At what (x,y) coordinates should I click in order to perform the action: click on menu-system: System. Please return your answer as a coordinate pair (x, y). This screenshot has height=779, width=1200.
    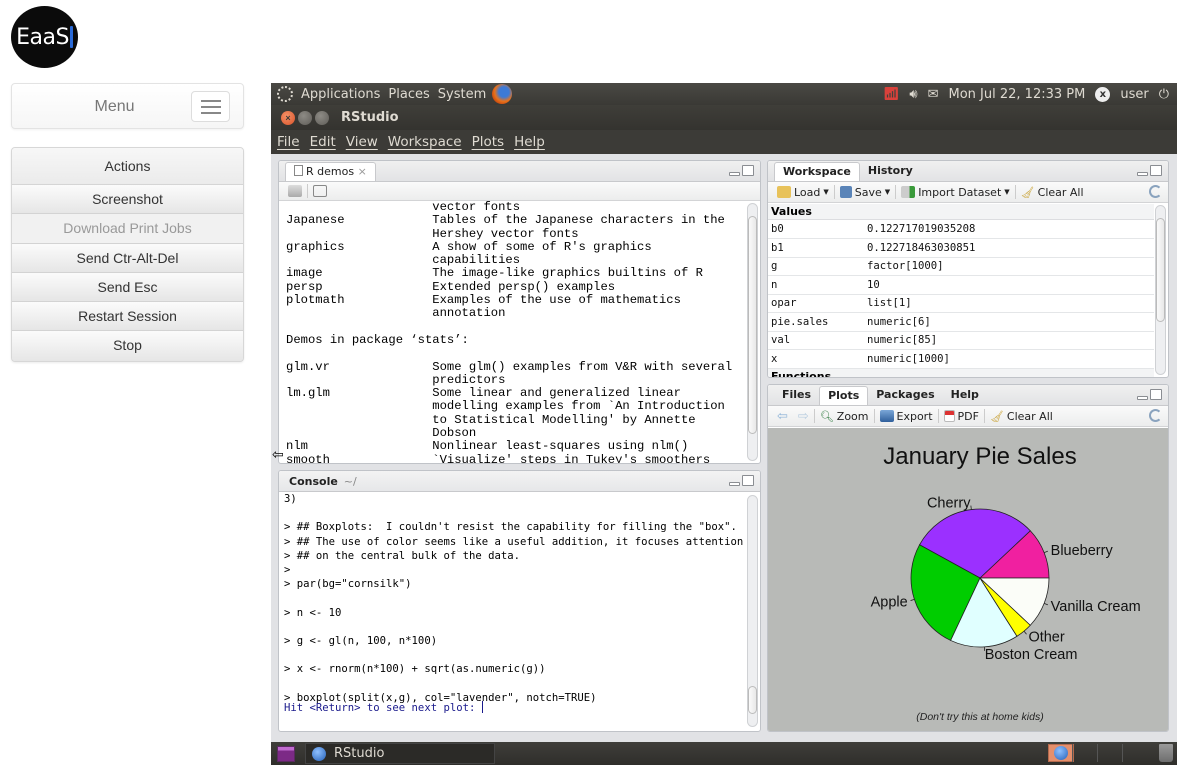
    Looking at the image, I should click on (462, 94).